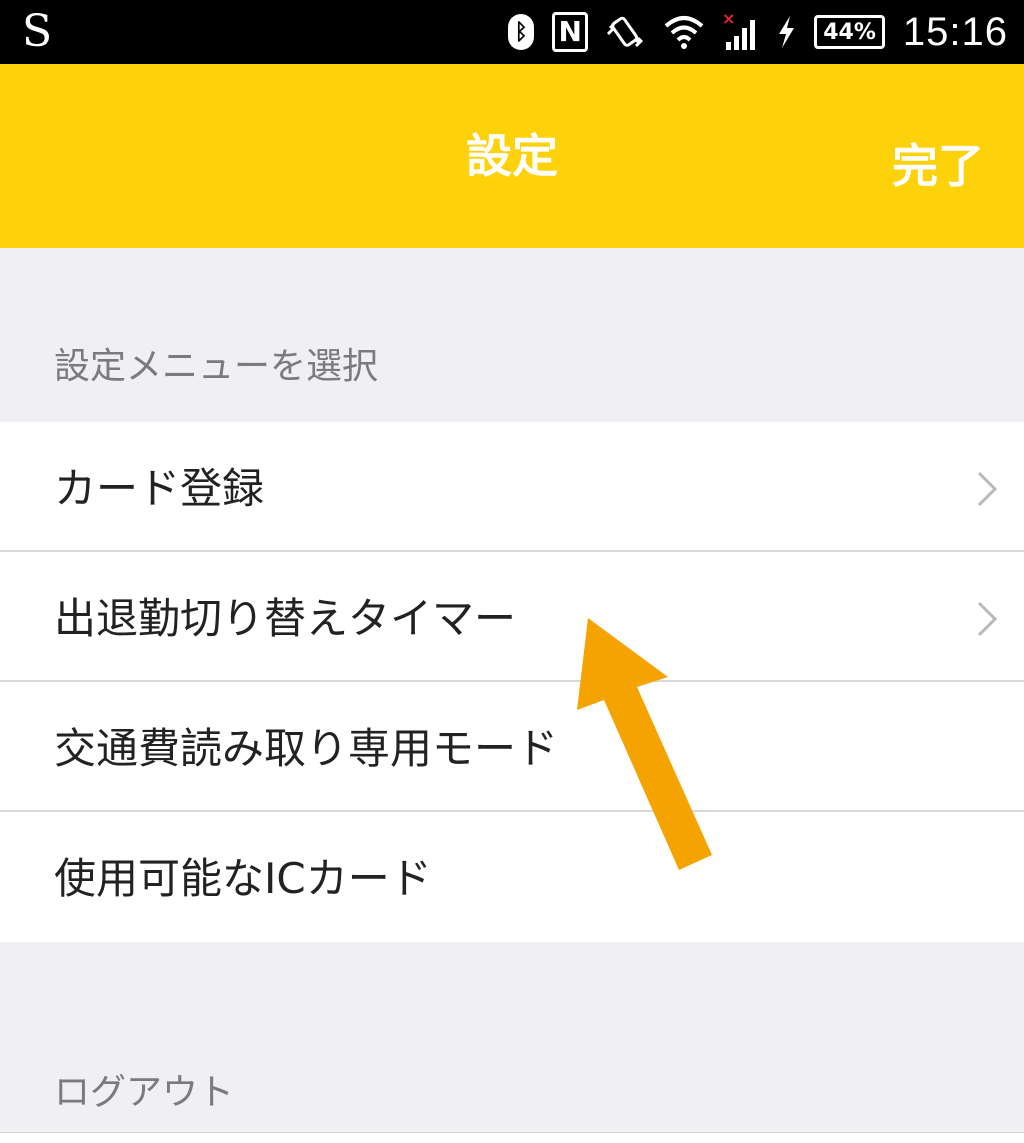 This screenshot has height=1143, width=1024. I want to click on status-icons: ᛒ N × 44% 15:16, so click(758, 32).